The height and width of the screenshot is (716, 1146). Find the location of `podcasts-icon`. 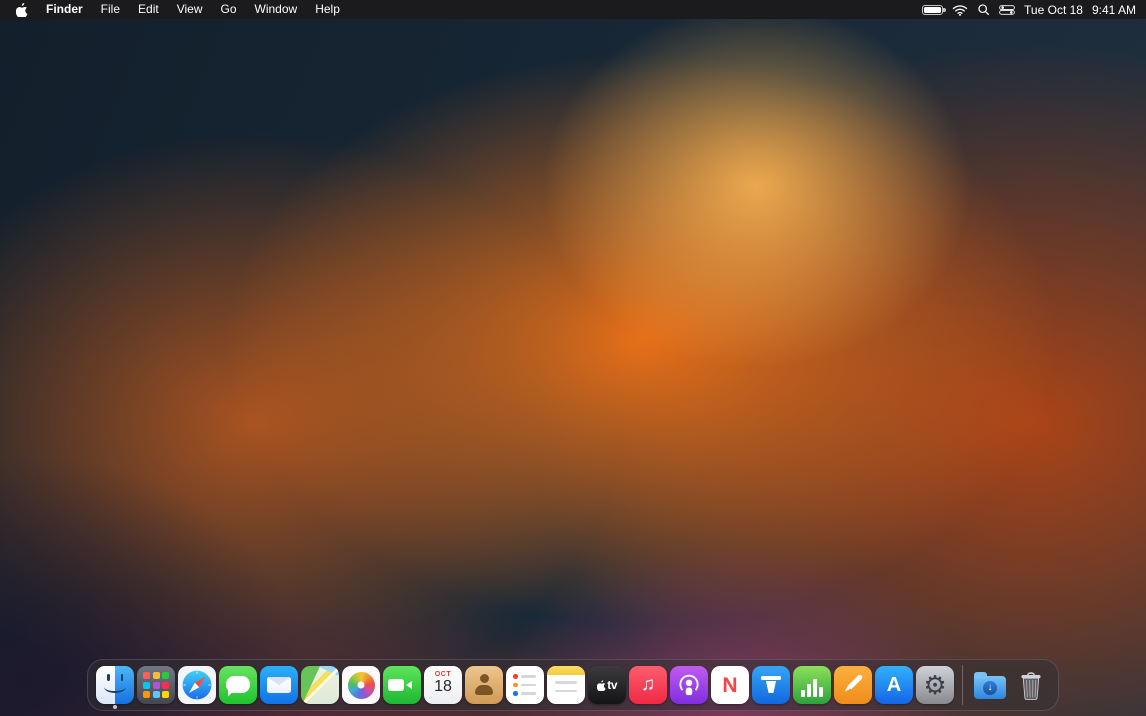

podcasts-icon is located at coordinates (689, 685).